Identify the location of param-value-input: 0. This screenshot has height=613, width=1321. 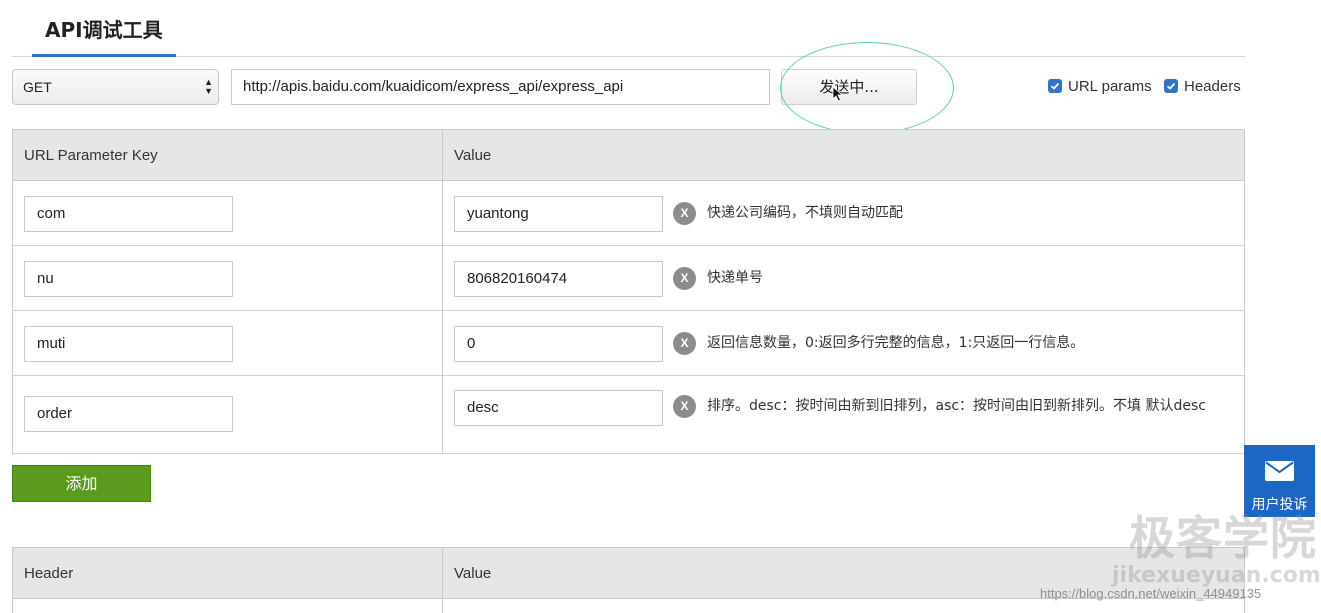
(558, 344).